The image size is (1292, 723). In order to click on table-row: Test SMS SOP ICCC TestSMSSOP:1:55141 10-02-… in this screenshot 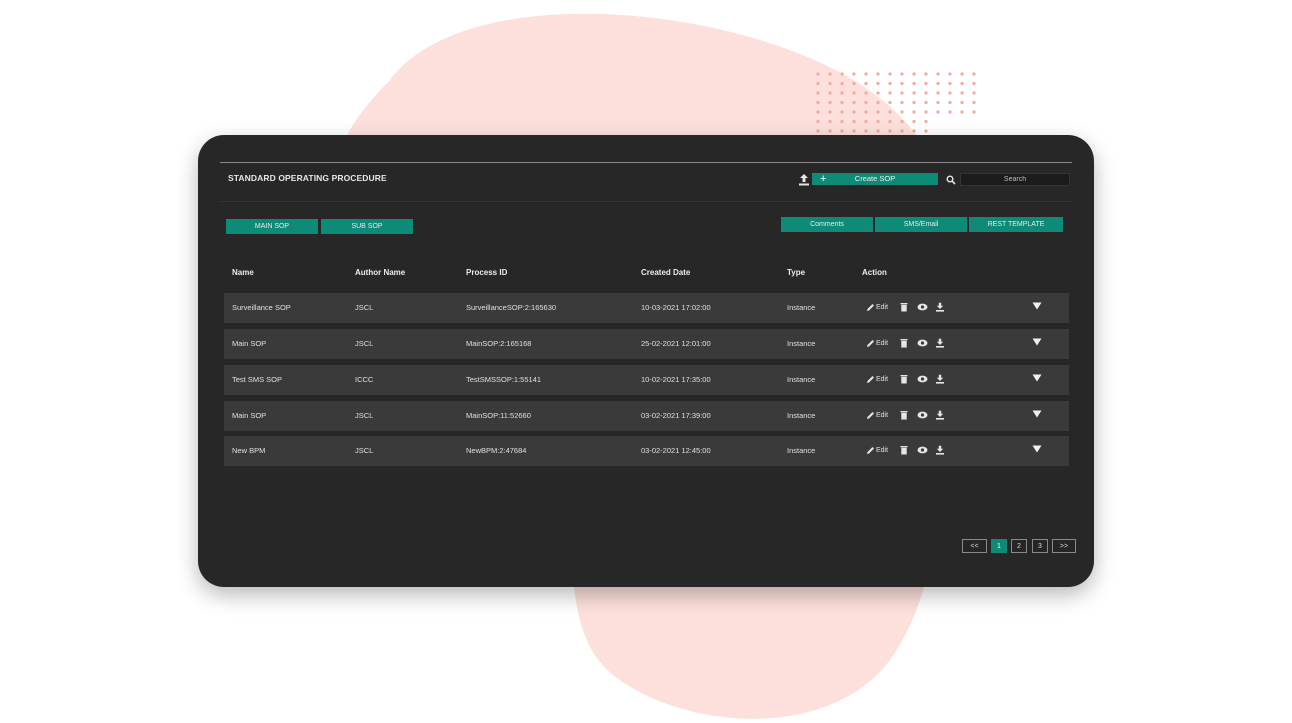, I will do `click(646, 380)`.